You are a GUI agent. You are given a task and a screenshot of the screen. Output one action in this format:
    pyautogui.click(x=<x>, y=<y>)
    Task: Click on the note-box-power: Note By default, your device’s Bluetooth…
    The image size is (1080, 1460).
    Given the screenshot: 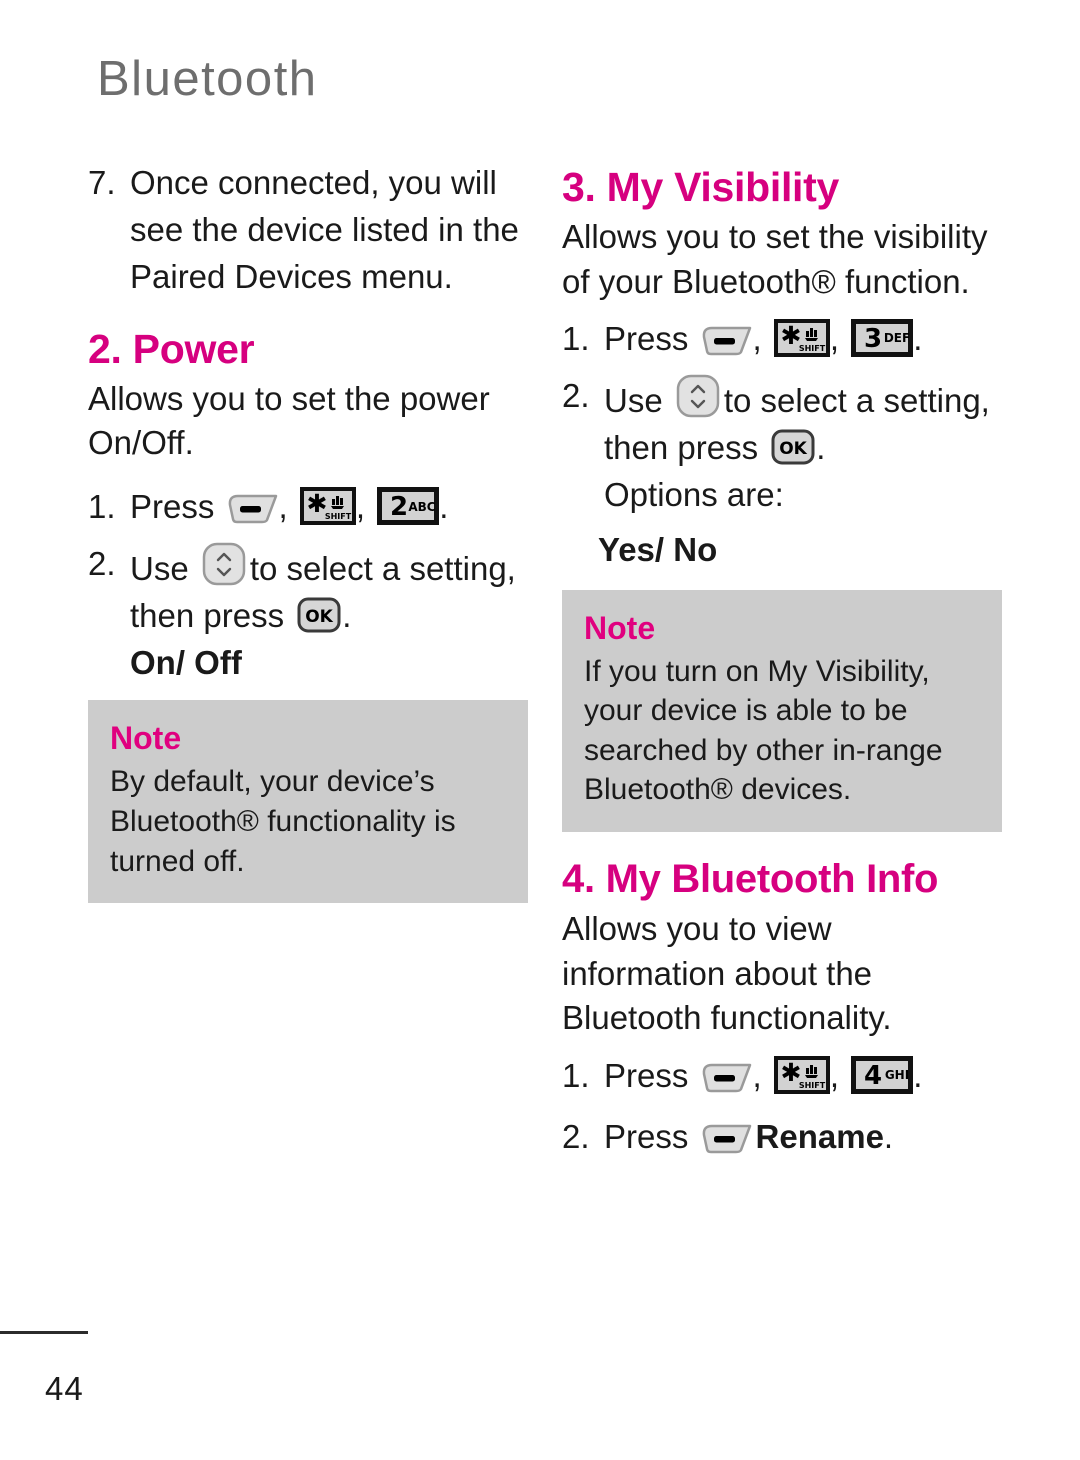 What is the action you would take?
    pyautogui.click(x=308, y=802)
    